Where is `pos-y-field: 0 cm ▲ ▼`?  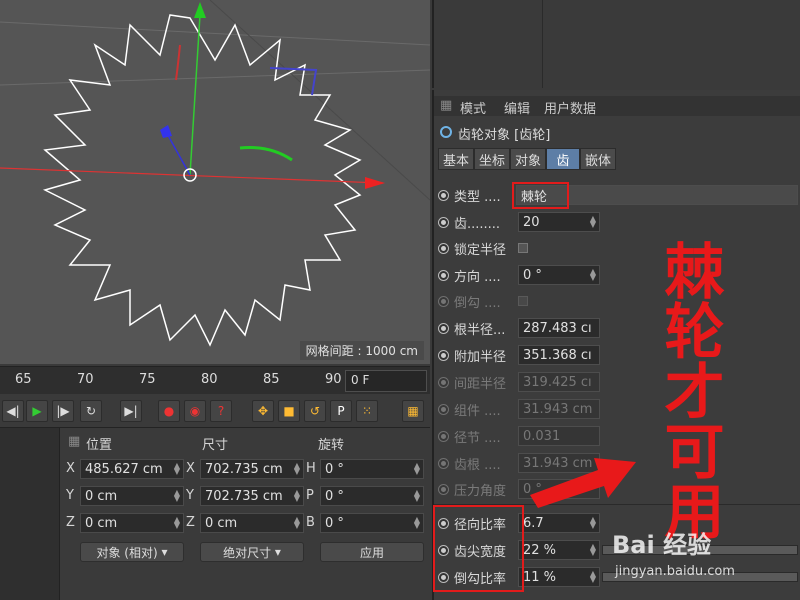
pos-y-field: 0 cm ▲ ▼ is located at coordinates (132, 496).